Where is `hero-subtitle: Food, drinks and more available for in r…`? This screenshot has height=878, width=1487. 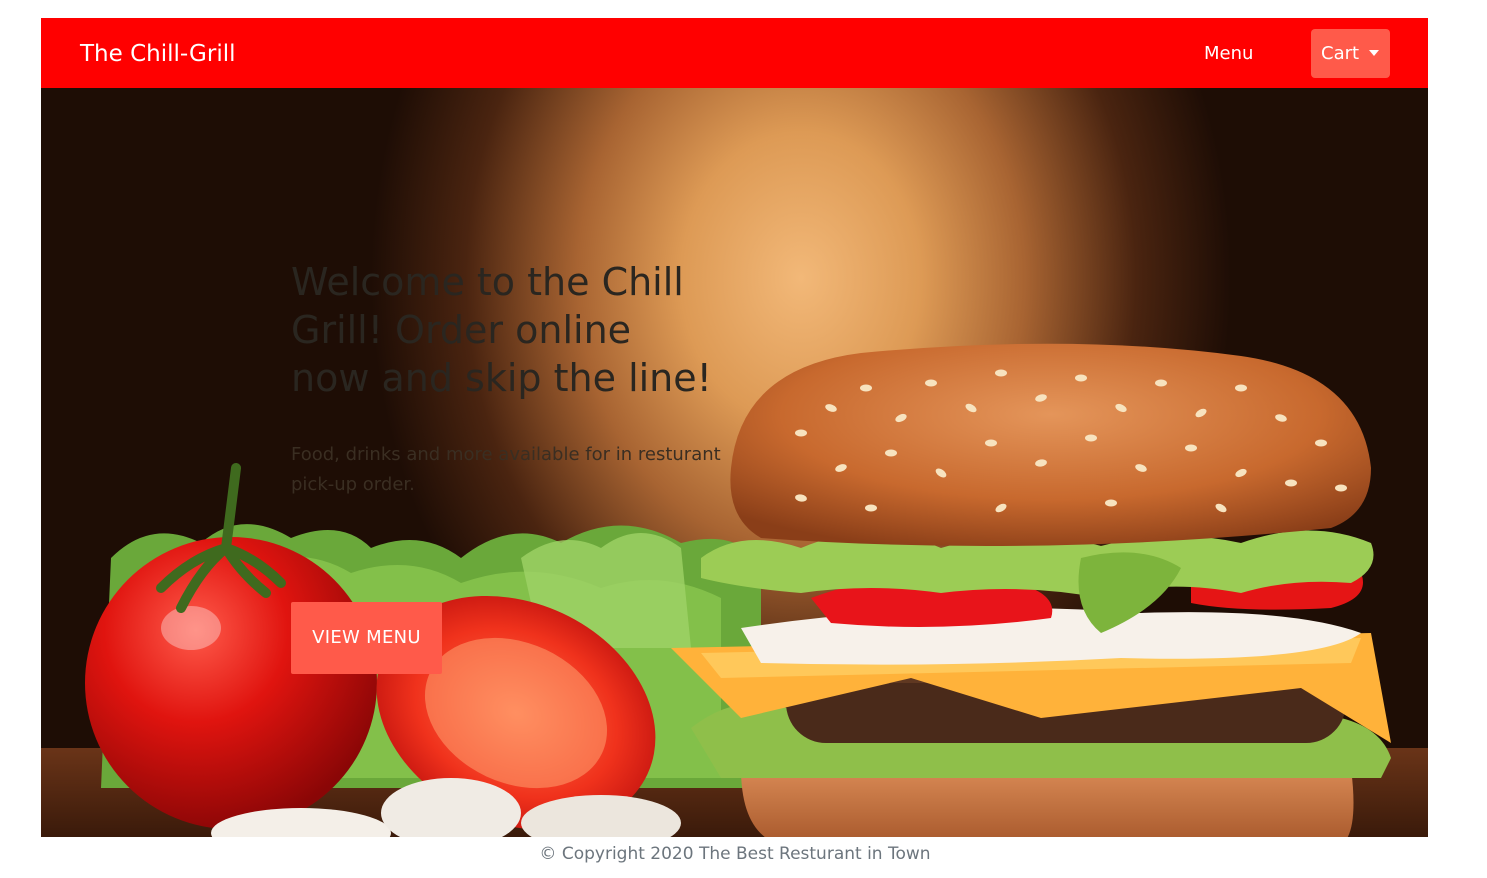 hero-subtitle: Food, drinks and more available for in r… is located at coordinates (506, 469).